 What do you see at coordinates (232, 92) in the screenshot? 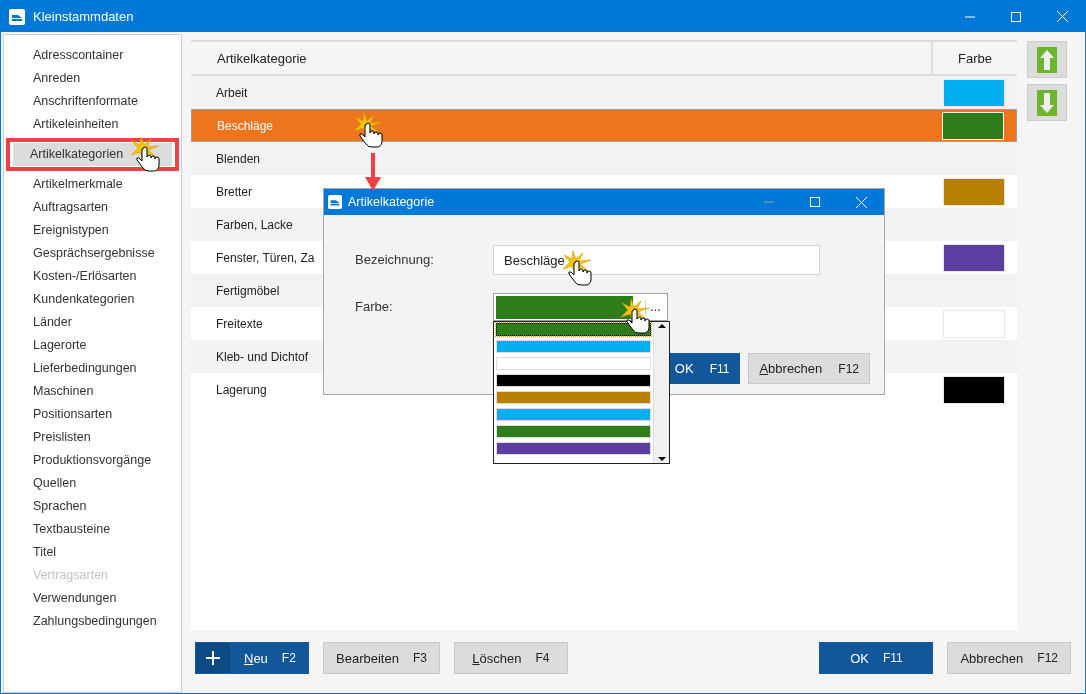
I see `table-cell: Arbeit` at bounding box center [232, 92].